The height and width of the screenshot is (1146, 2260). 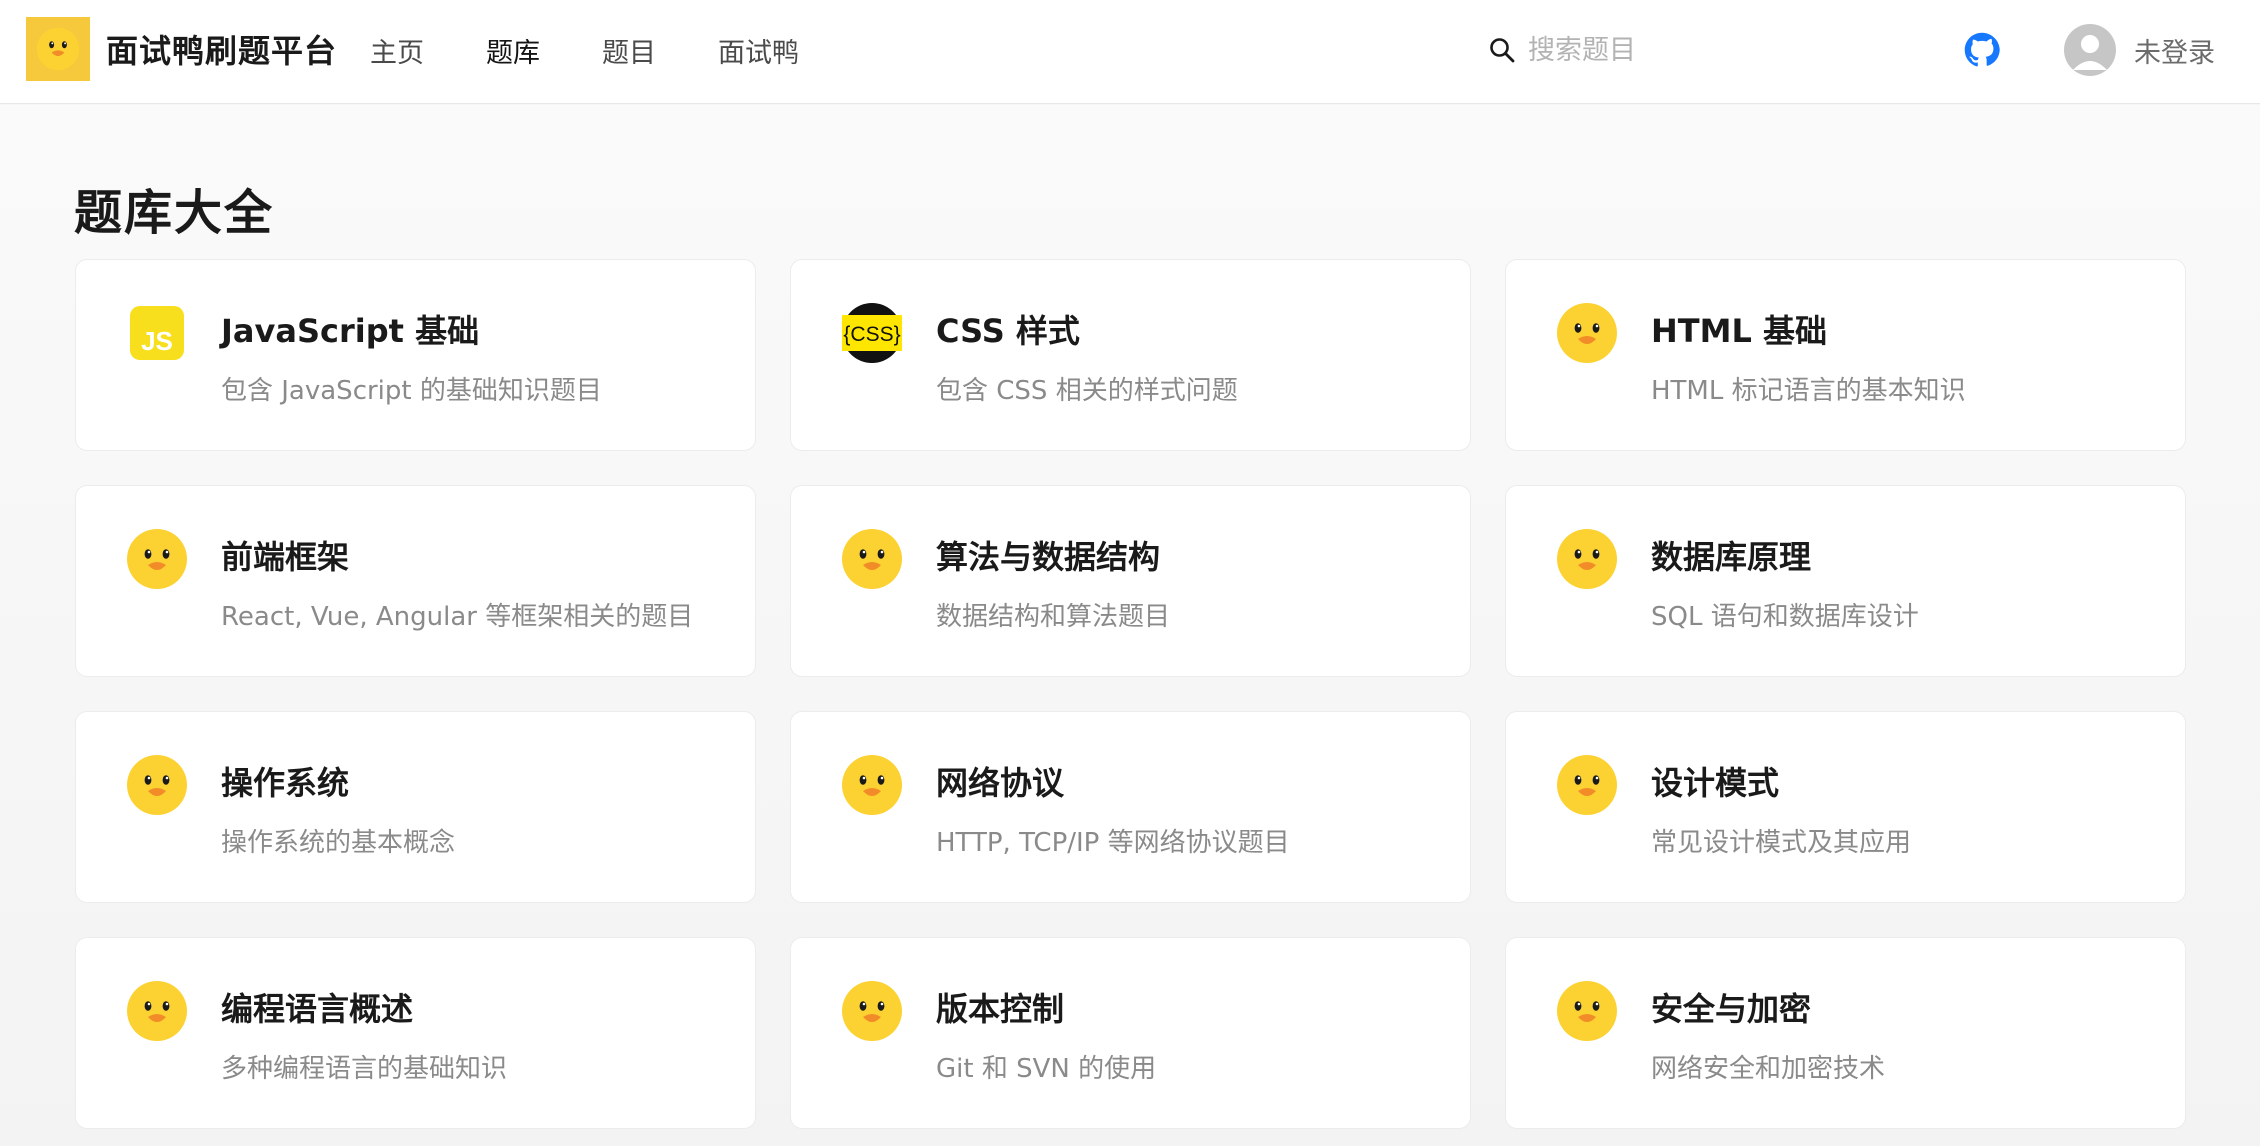 I want to click on card-title: HTML 基础, so click(x=1739, y=331).